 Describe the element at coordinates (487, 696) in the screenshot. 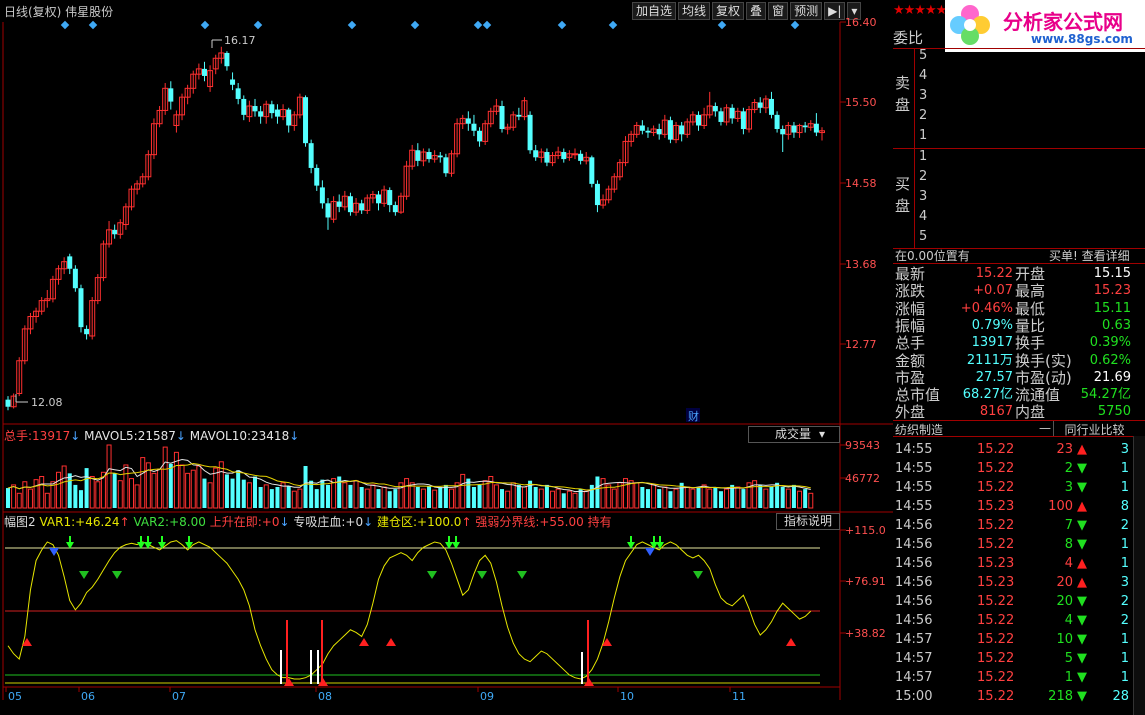

I see `x-axis-label: 09` at that location.